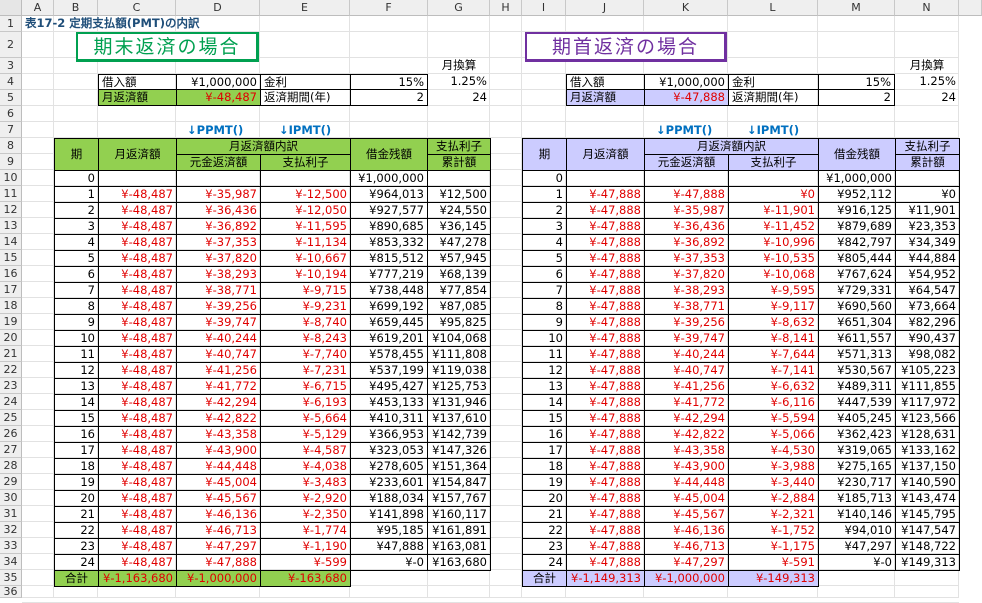  What do you see at coordinates (773, 418) in the screenshot?
I see `right-cell-interest: ¥-5,594` at bounding box center [773, 418].